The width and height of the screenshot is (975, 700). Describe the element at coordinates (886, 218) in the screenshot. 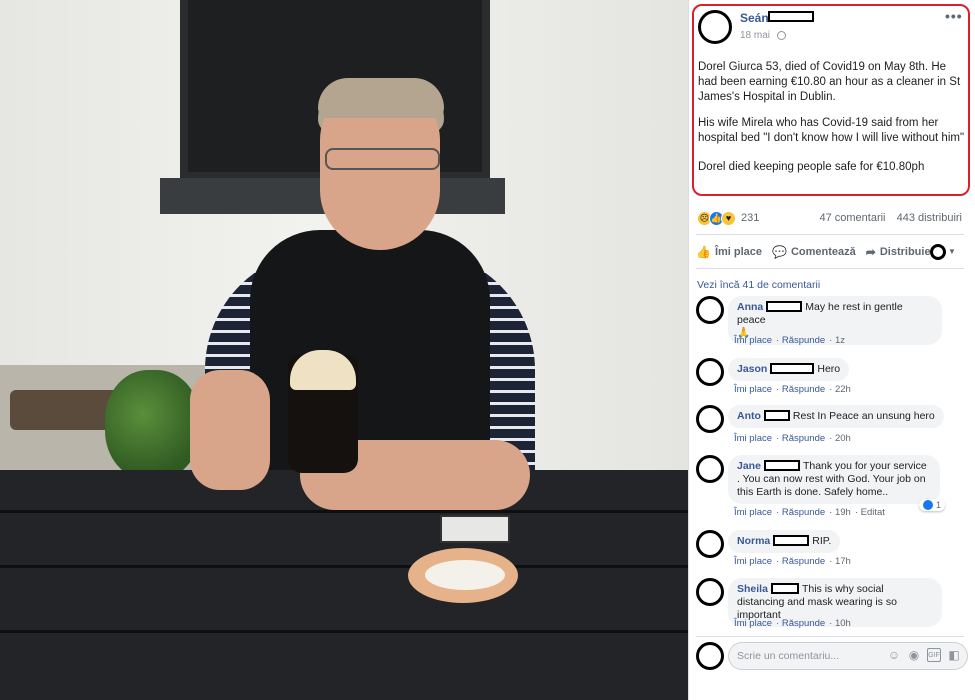

I see `engagement-counts: 47 comentarii 443 distribuiri` at that location.